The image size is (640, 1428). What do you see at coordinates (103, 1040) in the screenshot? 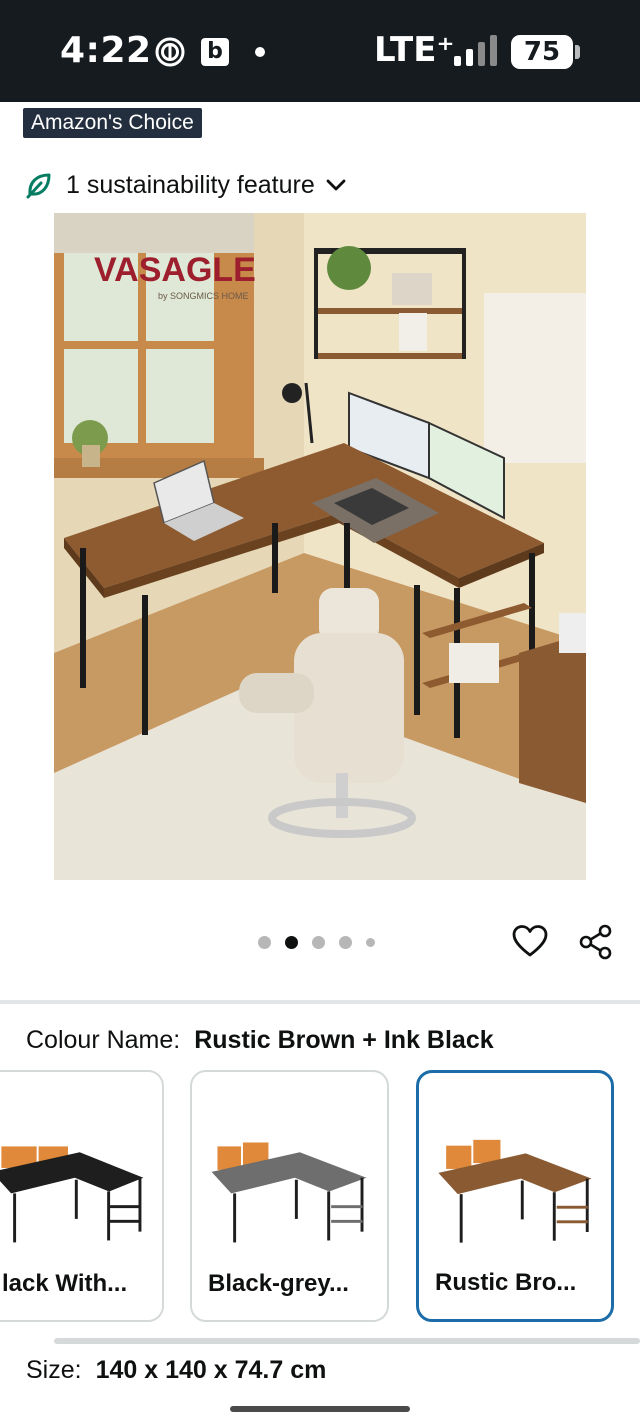
I see `colour-label: Colour Name:` at bounding box center [103, 1040].